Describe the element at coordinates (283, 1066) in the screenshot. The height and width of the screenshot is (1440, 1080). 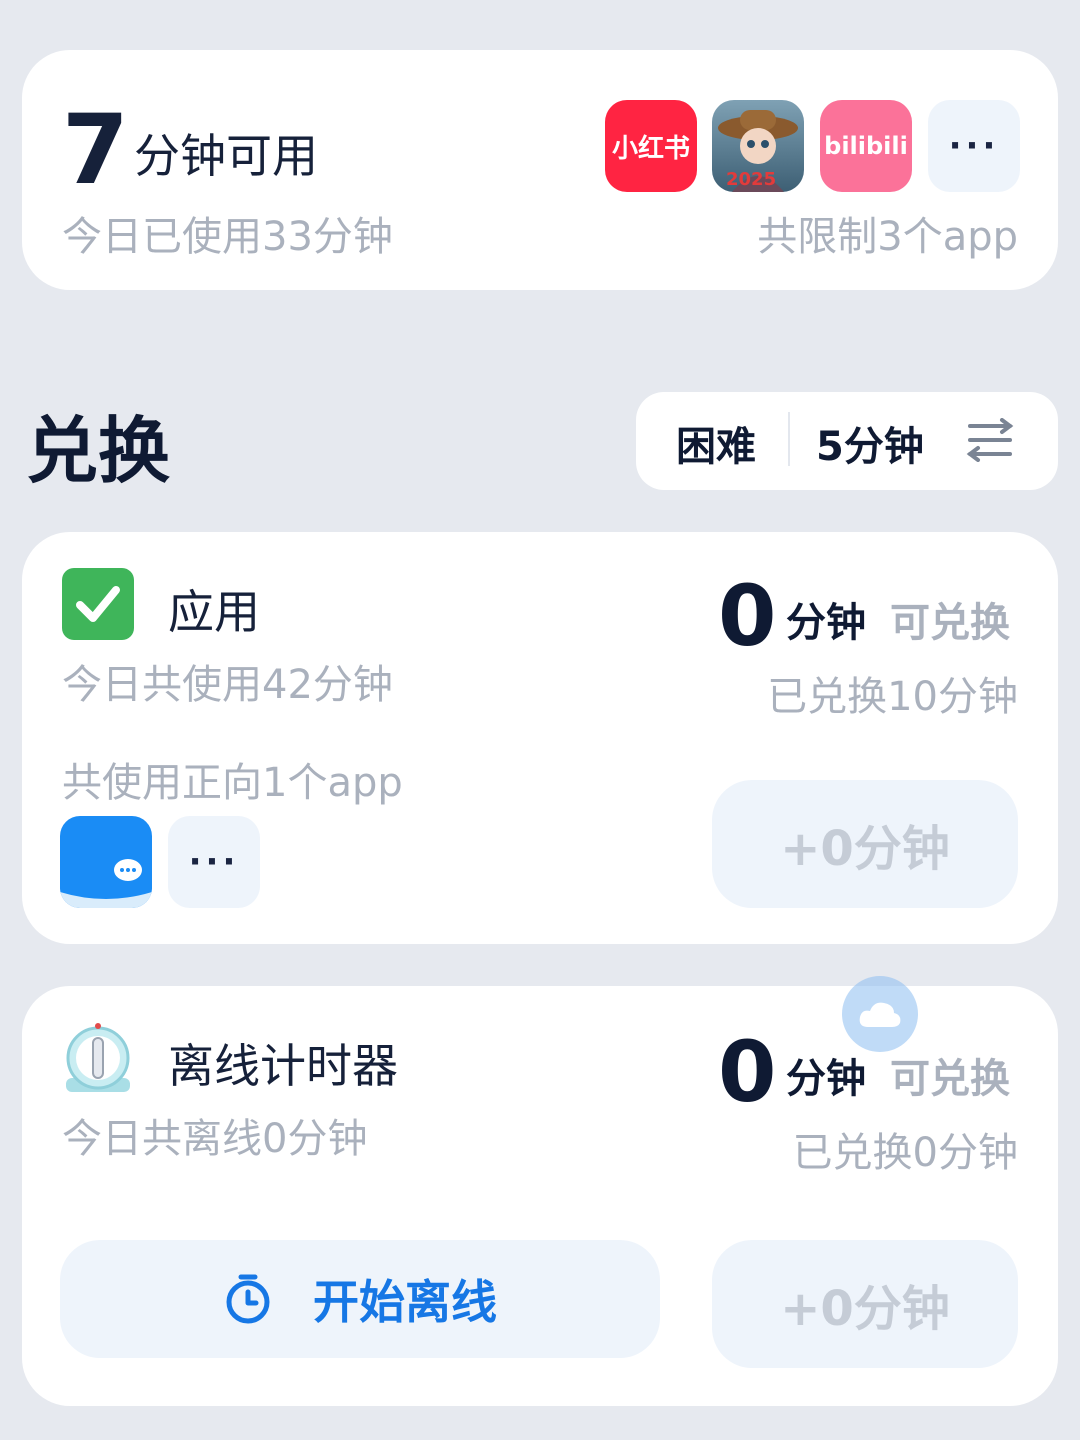
I see `offline-card-title: 离线计时器` at that location.